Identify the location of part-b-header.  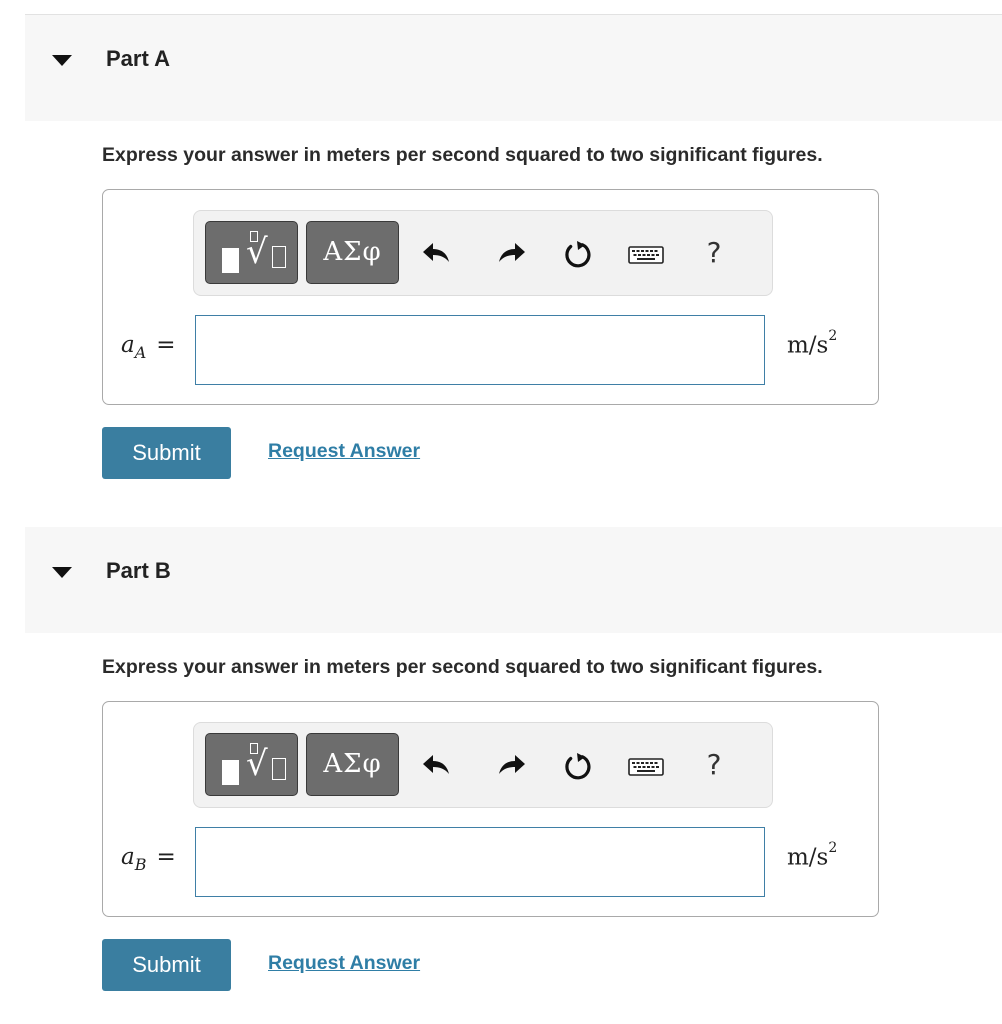
(513, 580).